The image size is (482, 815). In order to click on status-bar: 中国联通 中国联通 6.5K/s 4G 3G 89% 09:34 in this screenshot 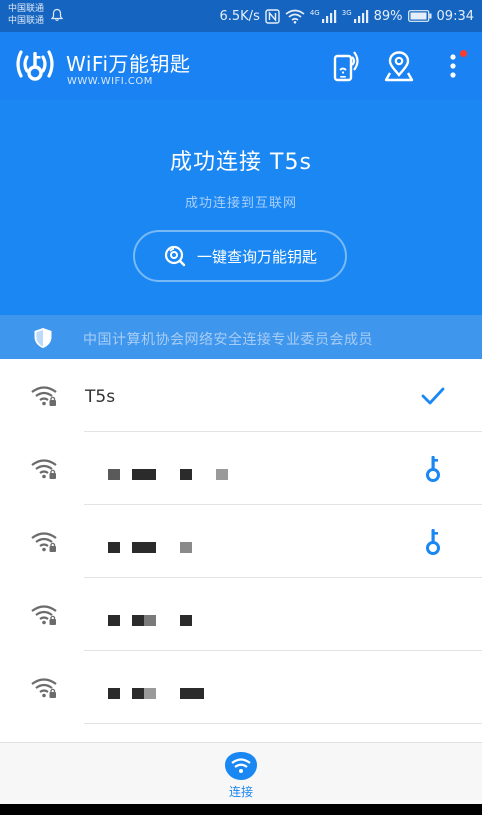, I will do `click(241, 16)`.